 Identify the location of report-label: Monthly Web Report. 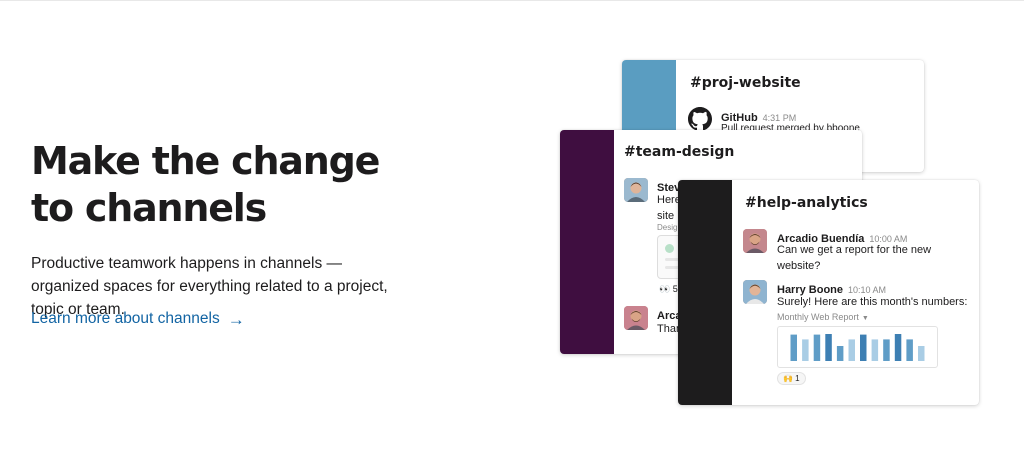
(818, 317).